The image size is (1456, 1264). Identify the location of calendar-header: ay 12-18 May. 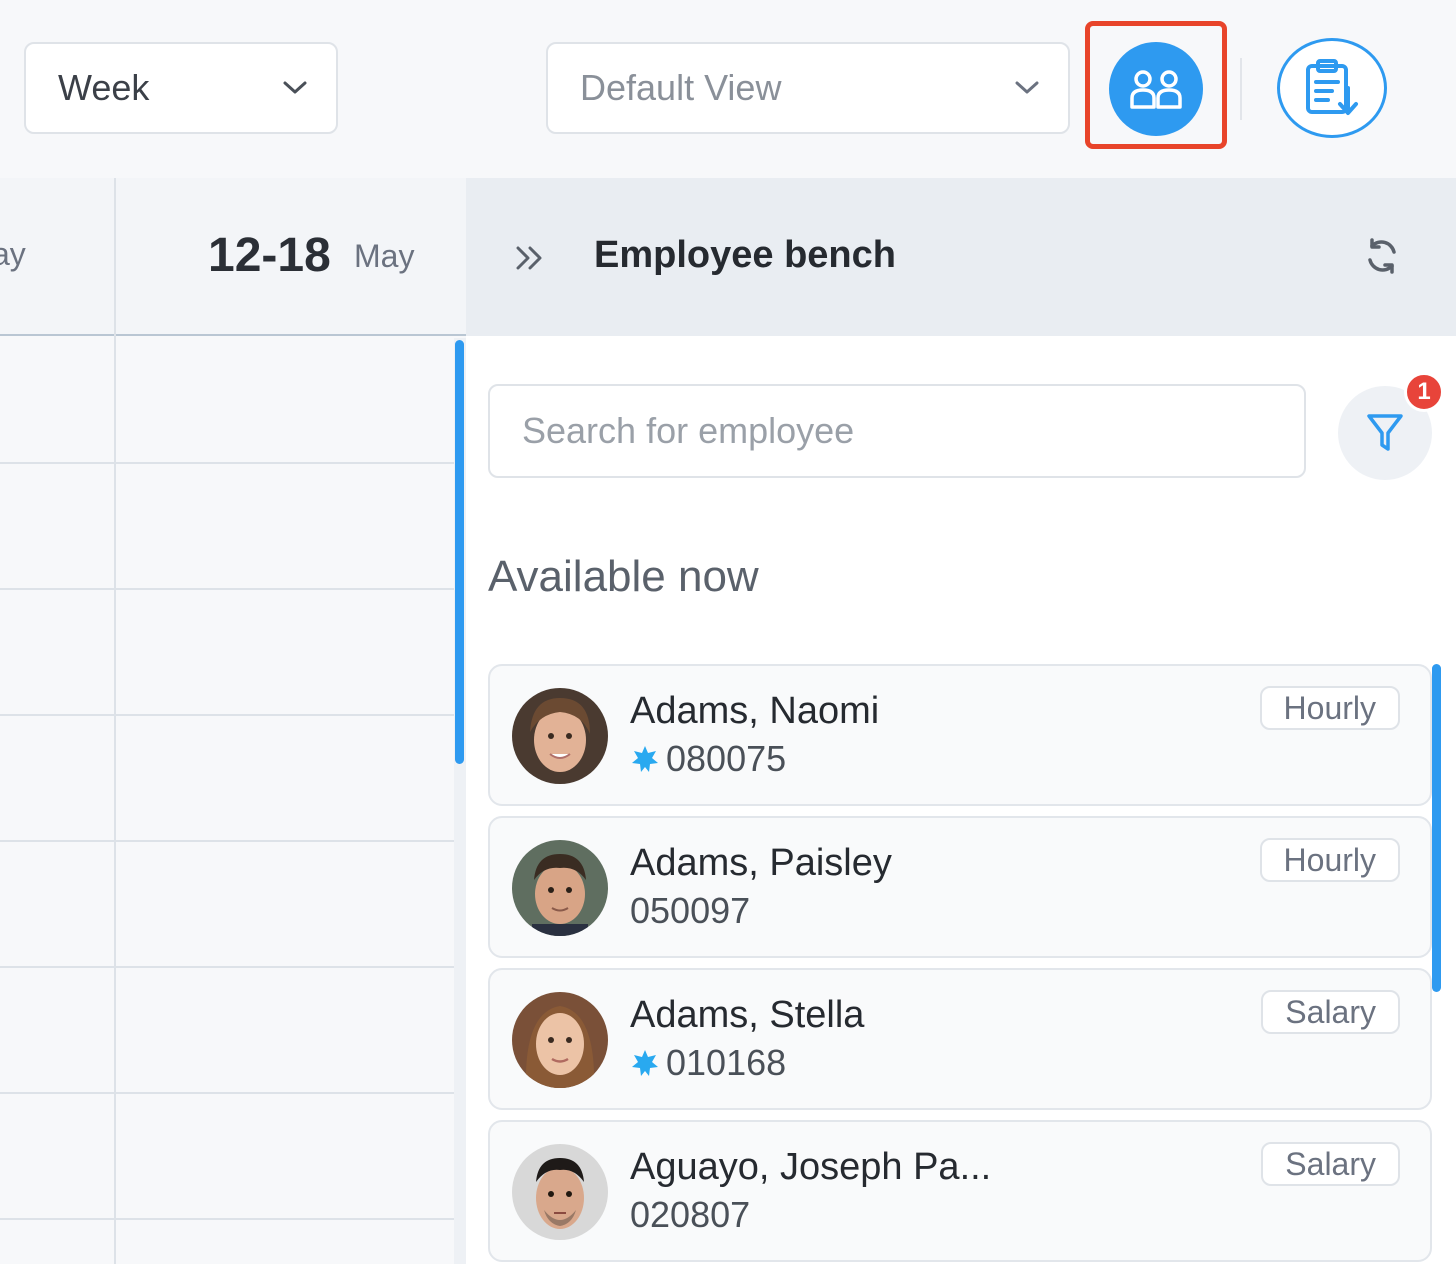
(233, 257).